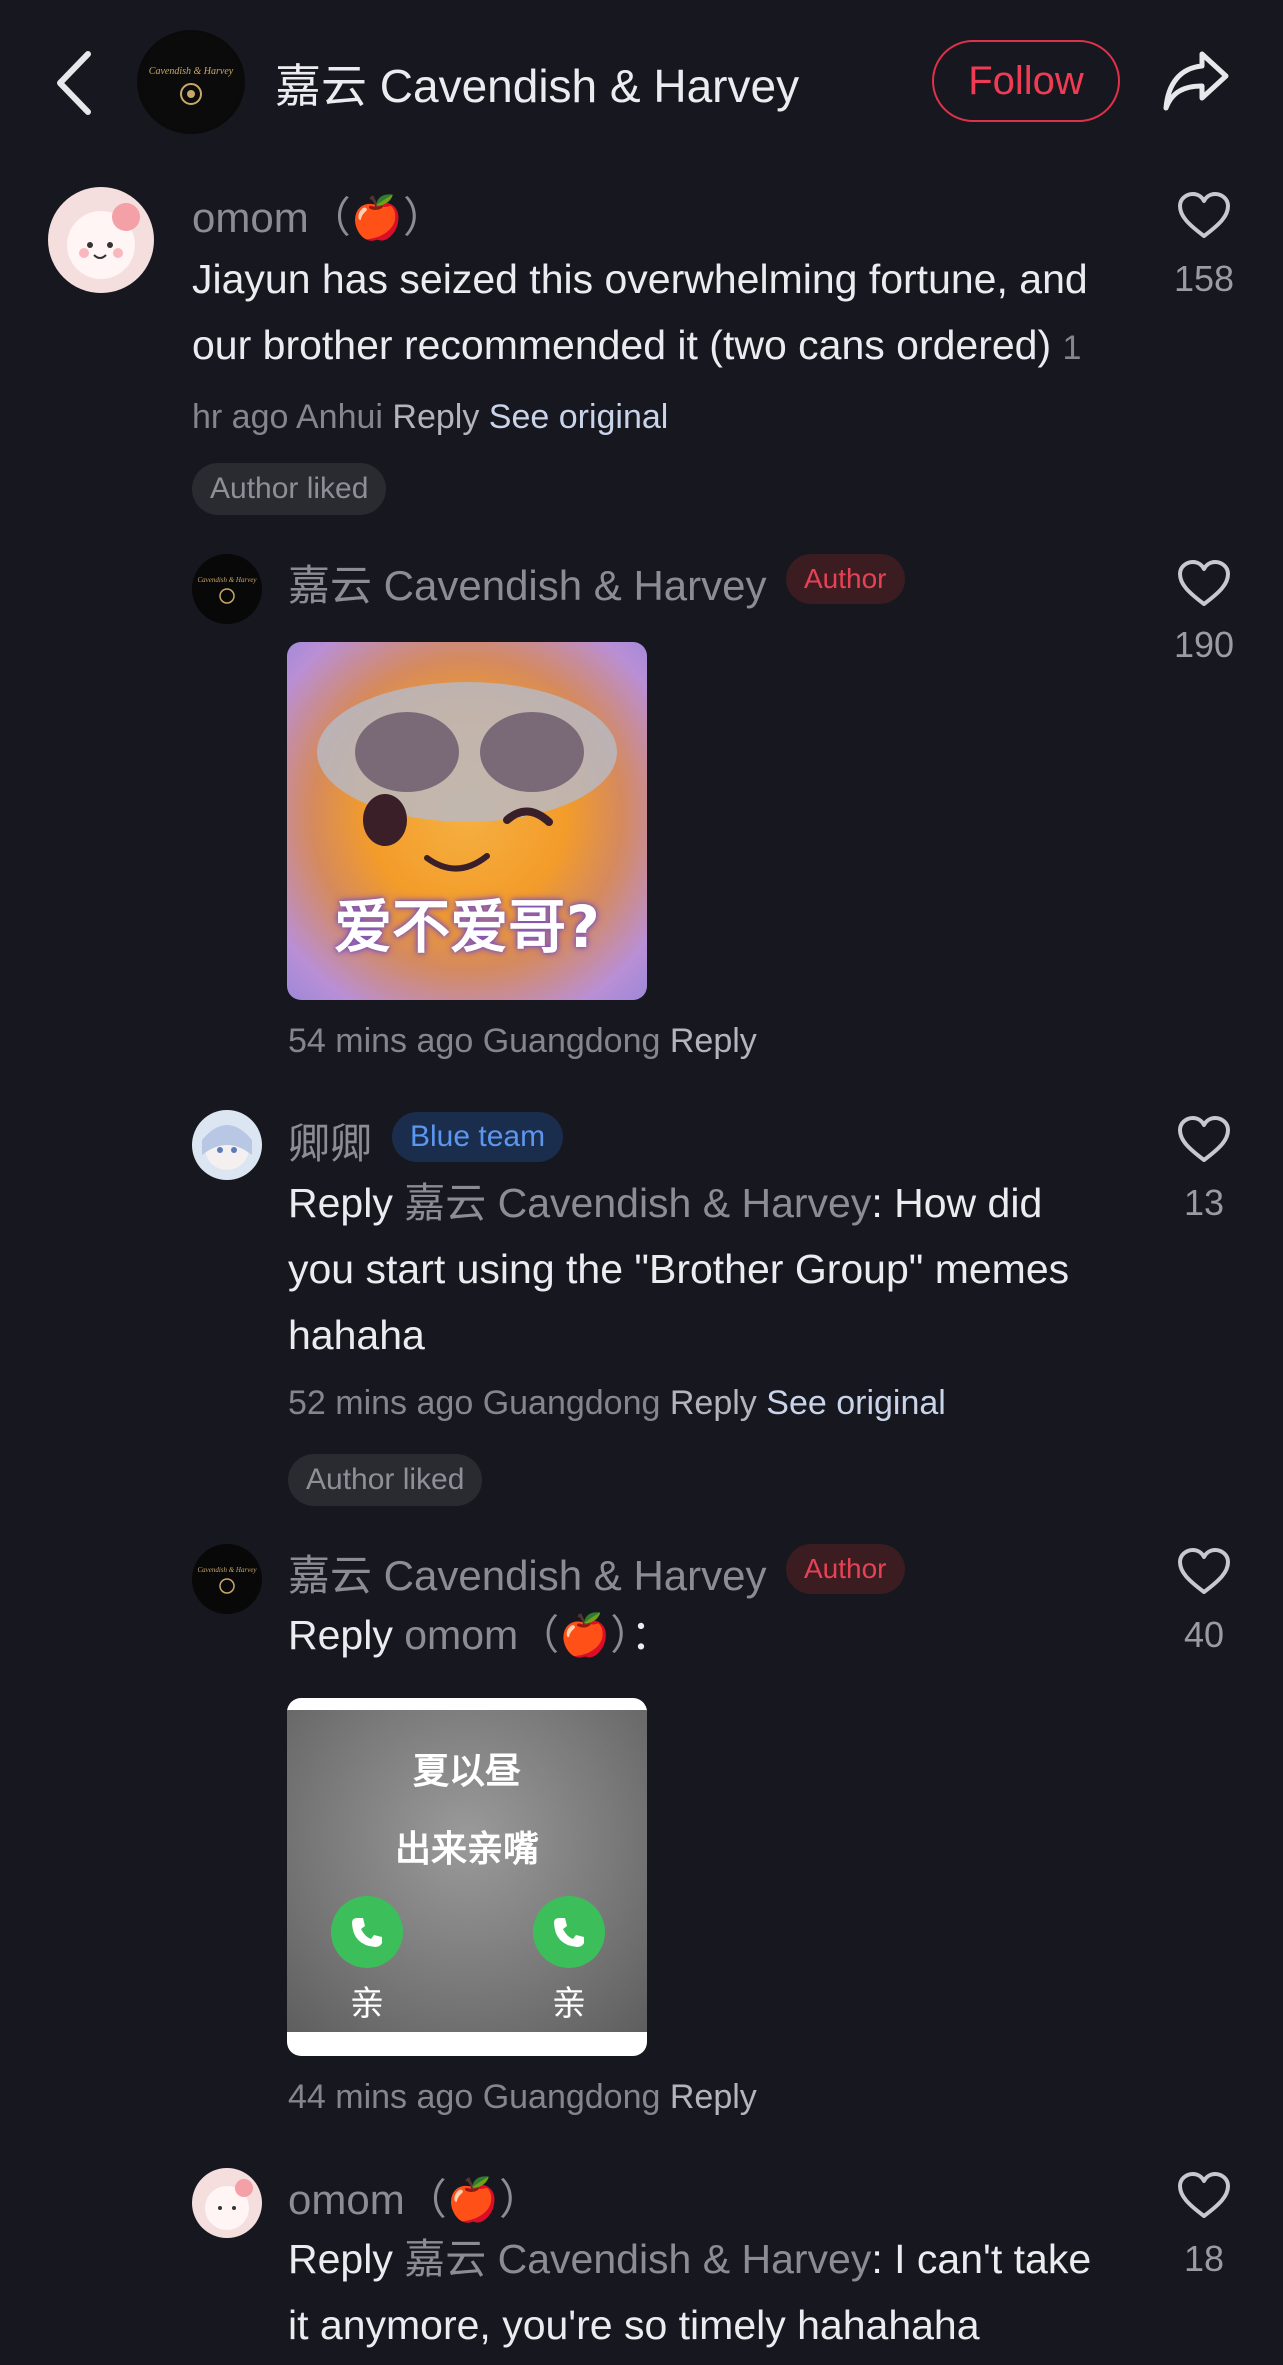 This screenshot has width=1283, height=2365. Describe the element at coordinates (1204, 1202) in the screenshot. I see `like-count: 13` at that location.